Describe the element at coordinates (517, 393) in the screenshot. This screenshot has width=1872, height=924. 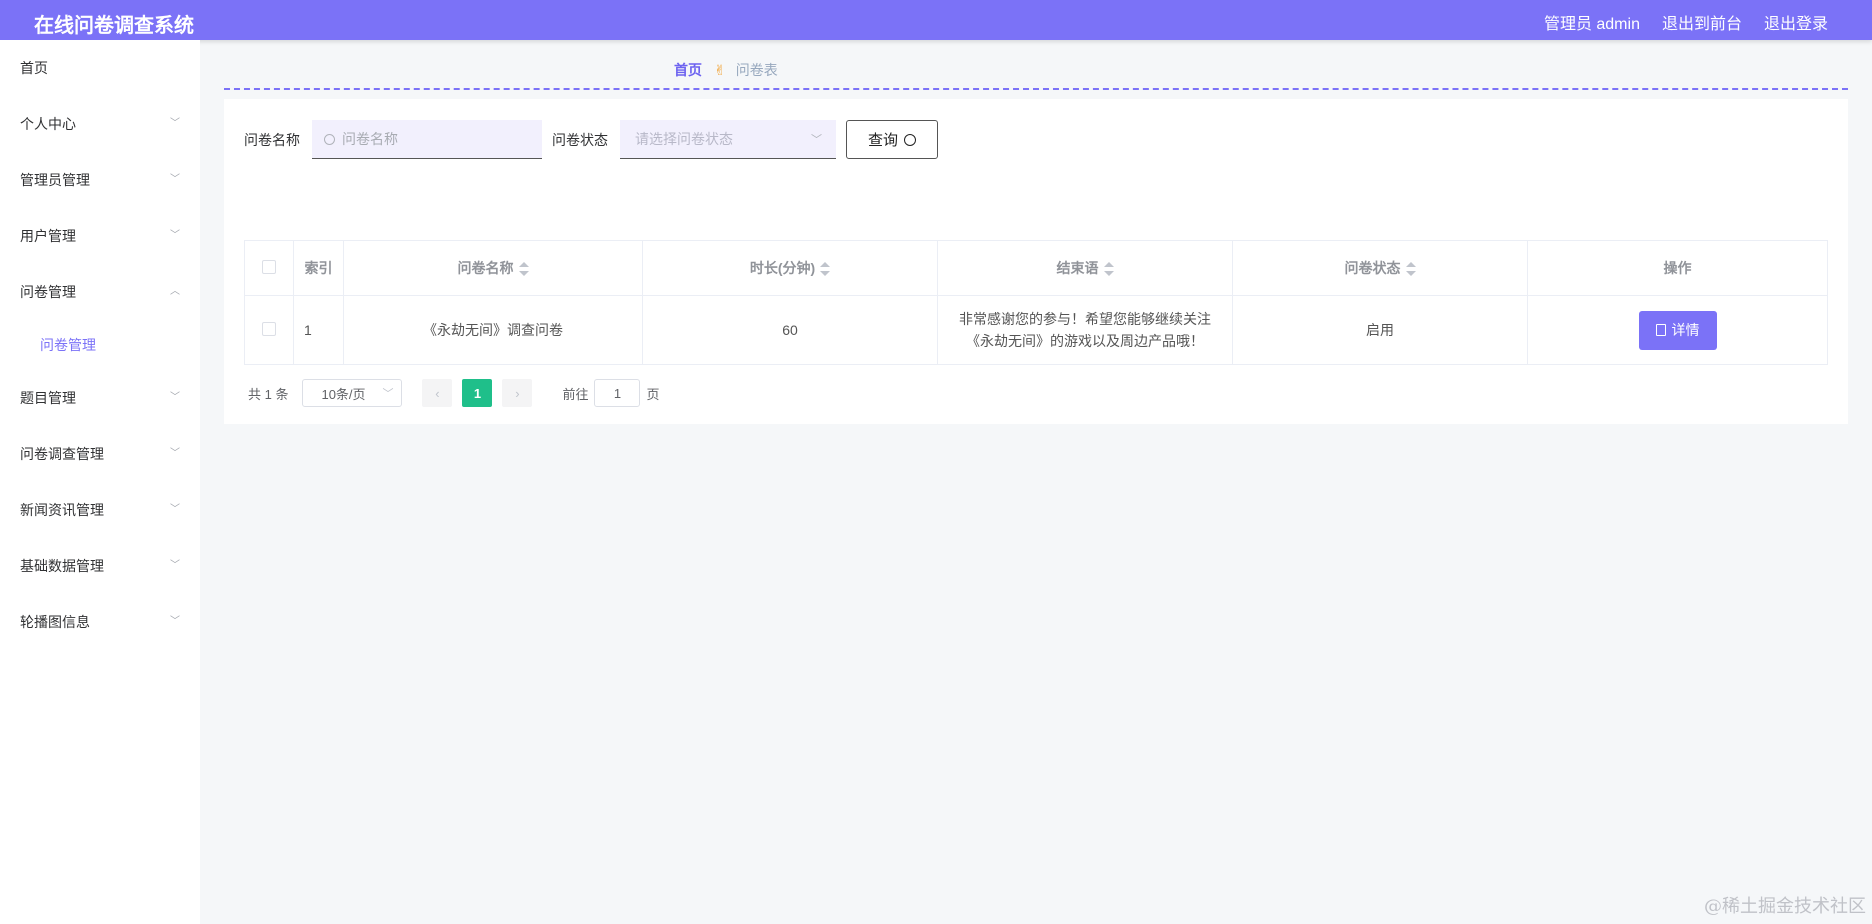
I see `next-page-button: ›` at that location.